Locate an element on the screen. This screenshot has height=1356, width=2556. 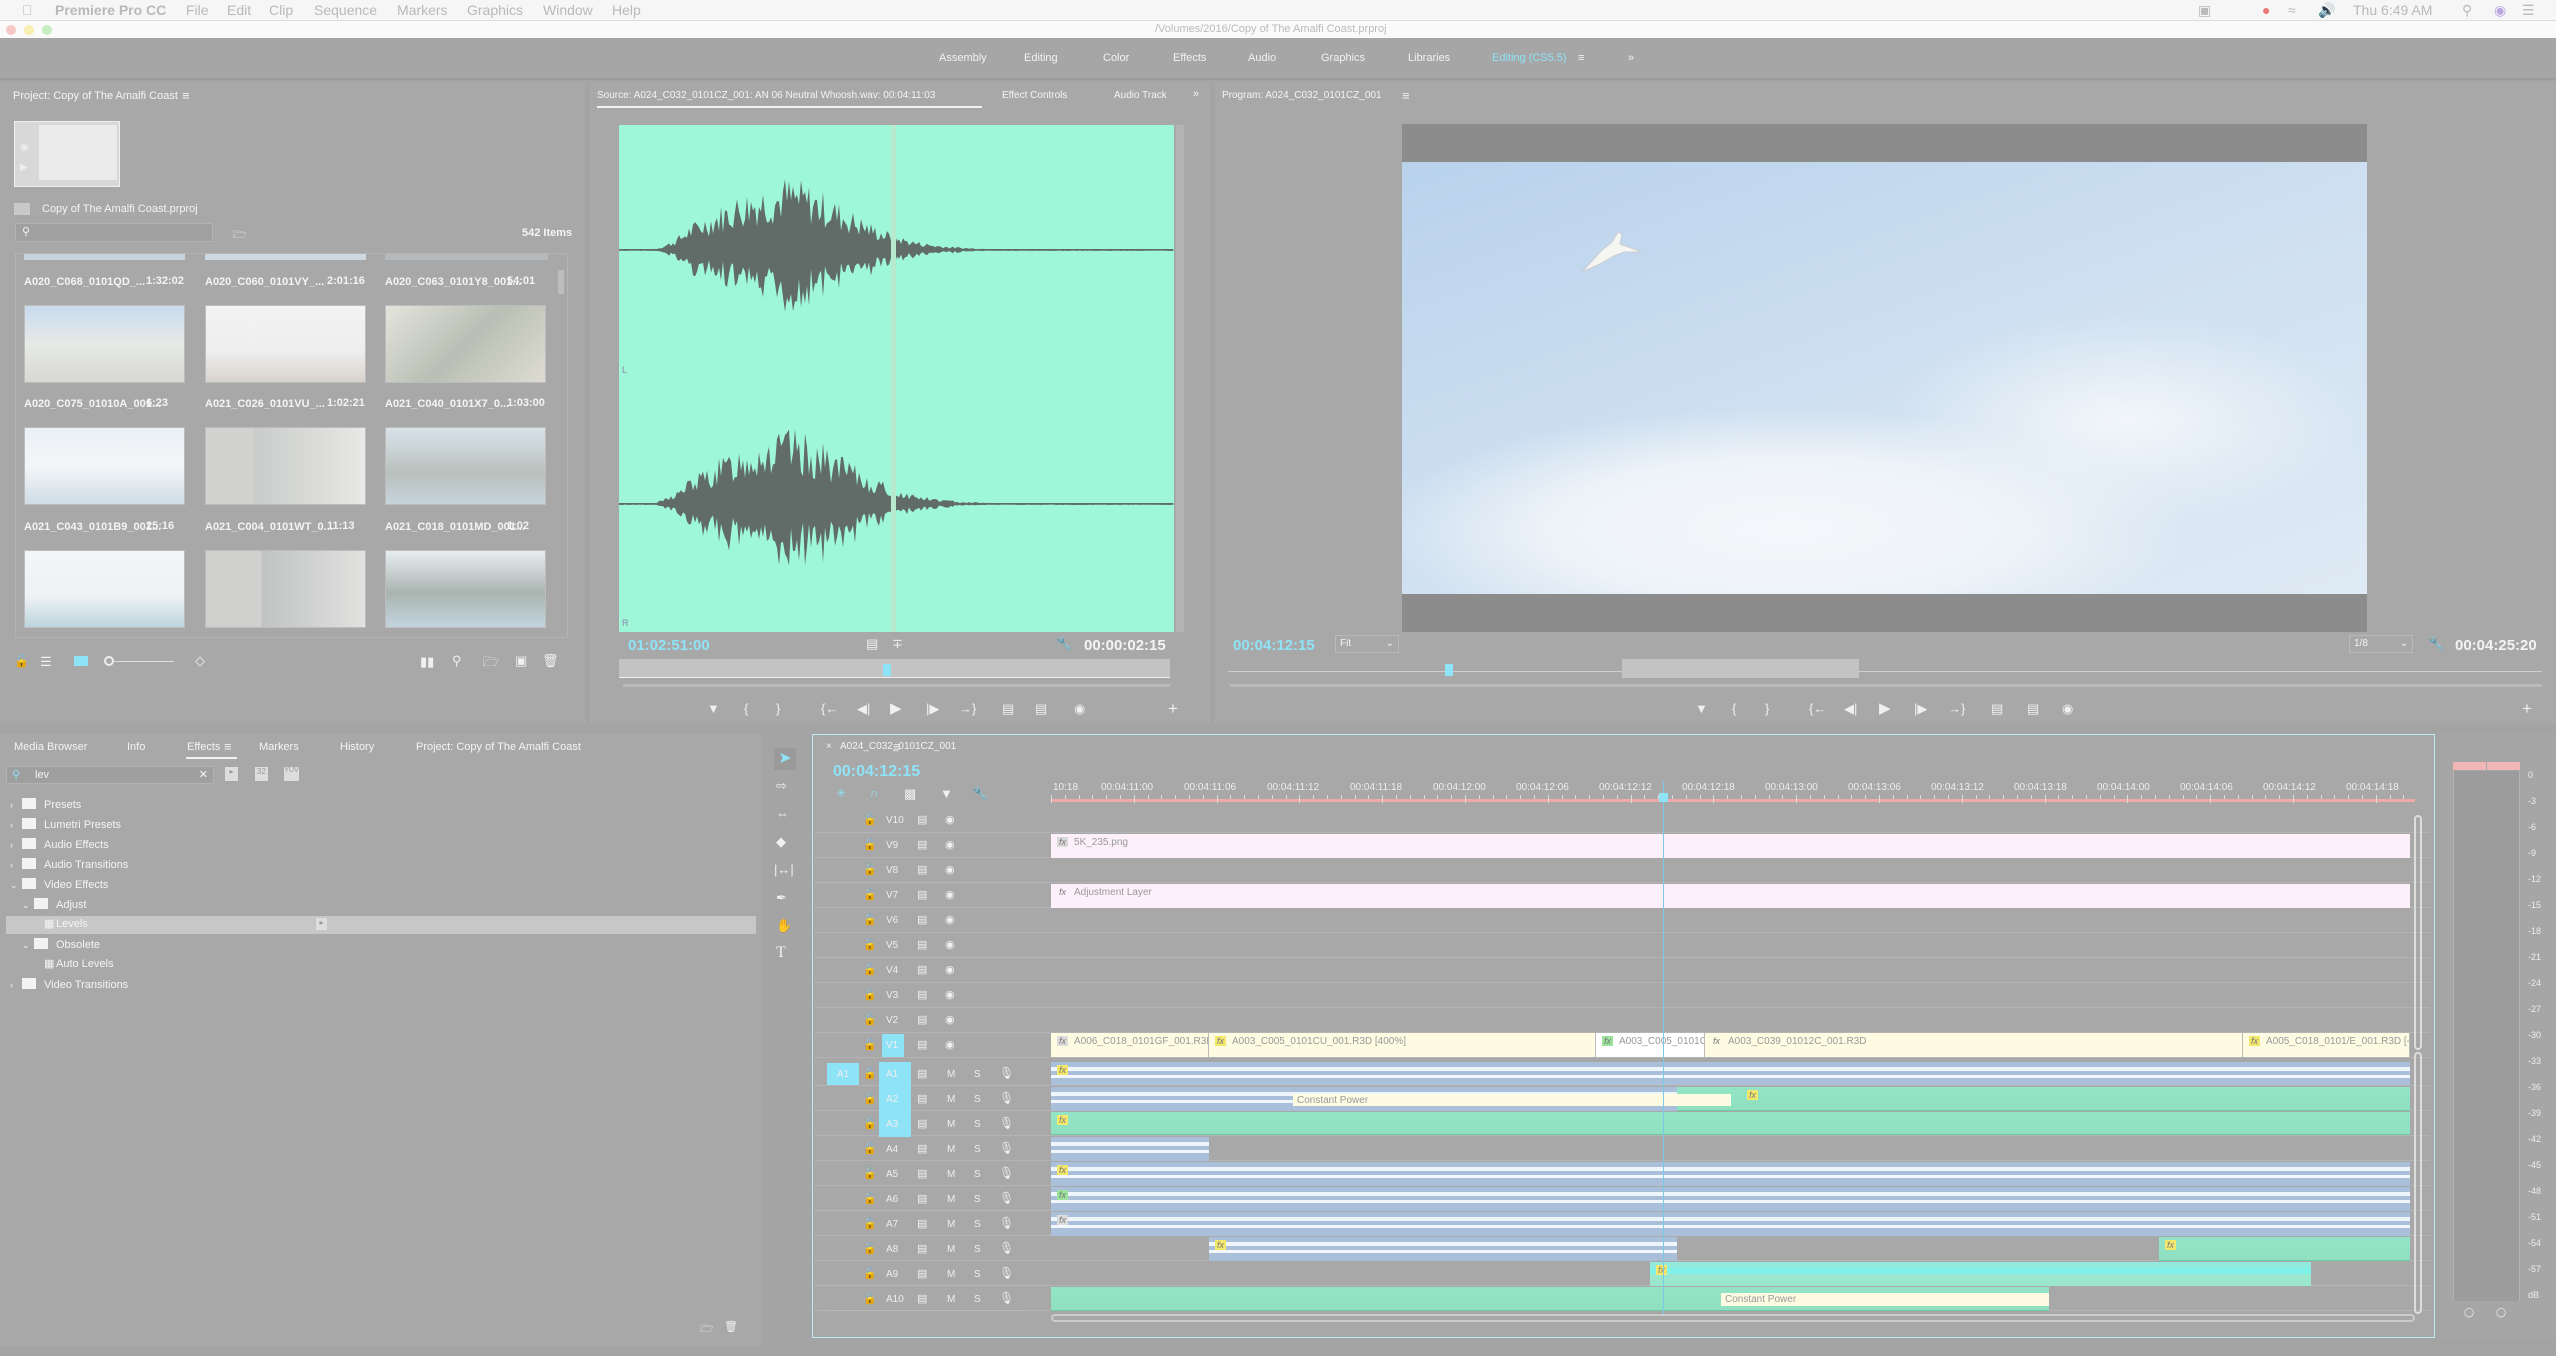
grid-scrollbar is located at coordinates (561, 282).